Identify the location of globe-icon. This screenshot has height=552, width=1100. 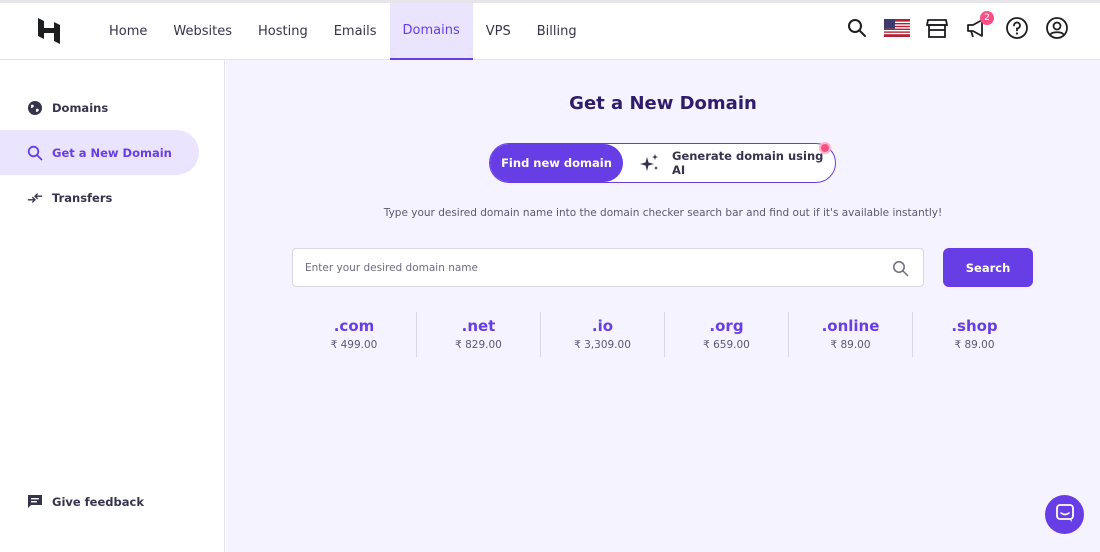
(35, 108).